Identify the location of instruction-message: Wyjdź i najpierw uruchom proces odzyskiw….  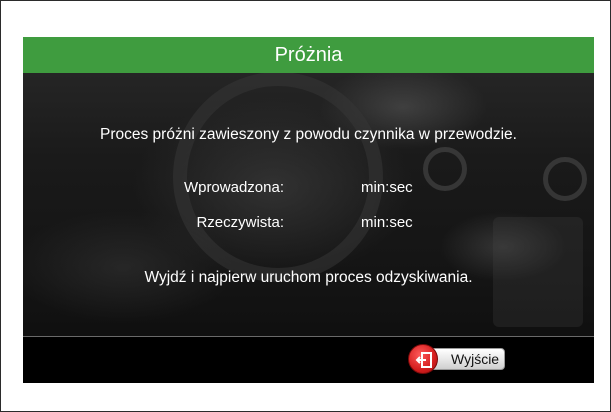
(308, 277).